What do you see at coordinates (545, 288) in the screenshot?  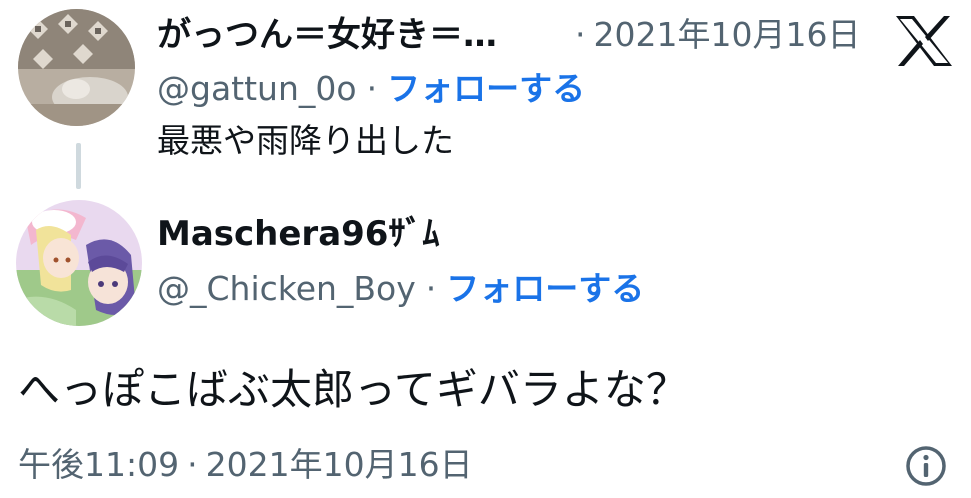 I see `follow-button-reply: フォローする` at bounding box center [545, 288].